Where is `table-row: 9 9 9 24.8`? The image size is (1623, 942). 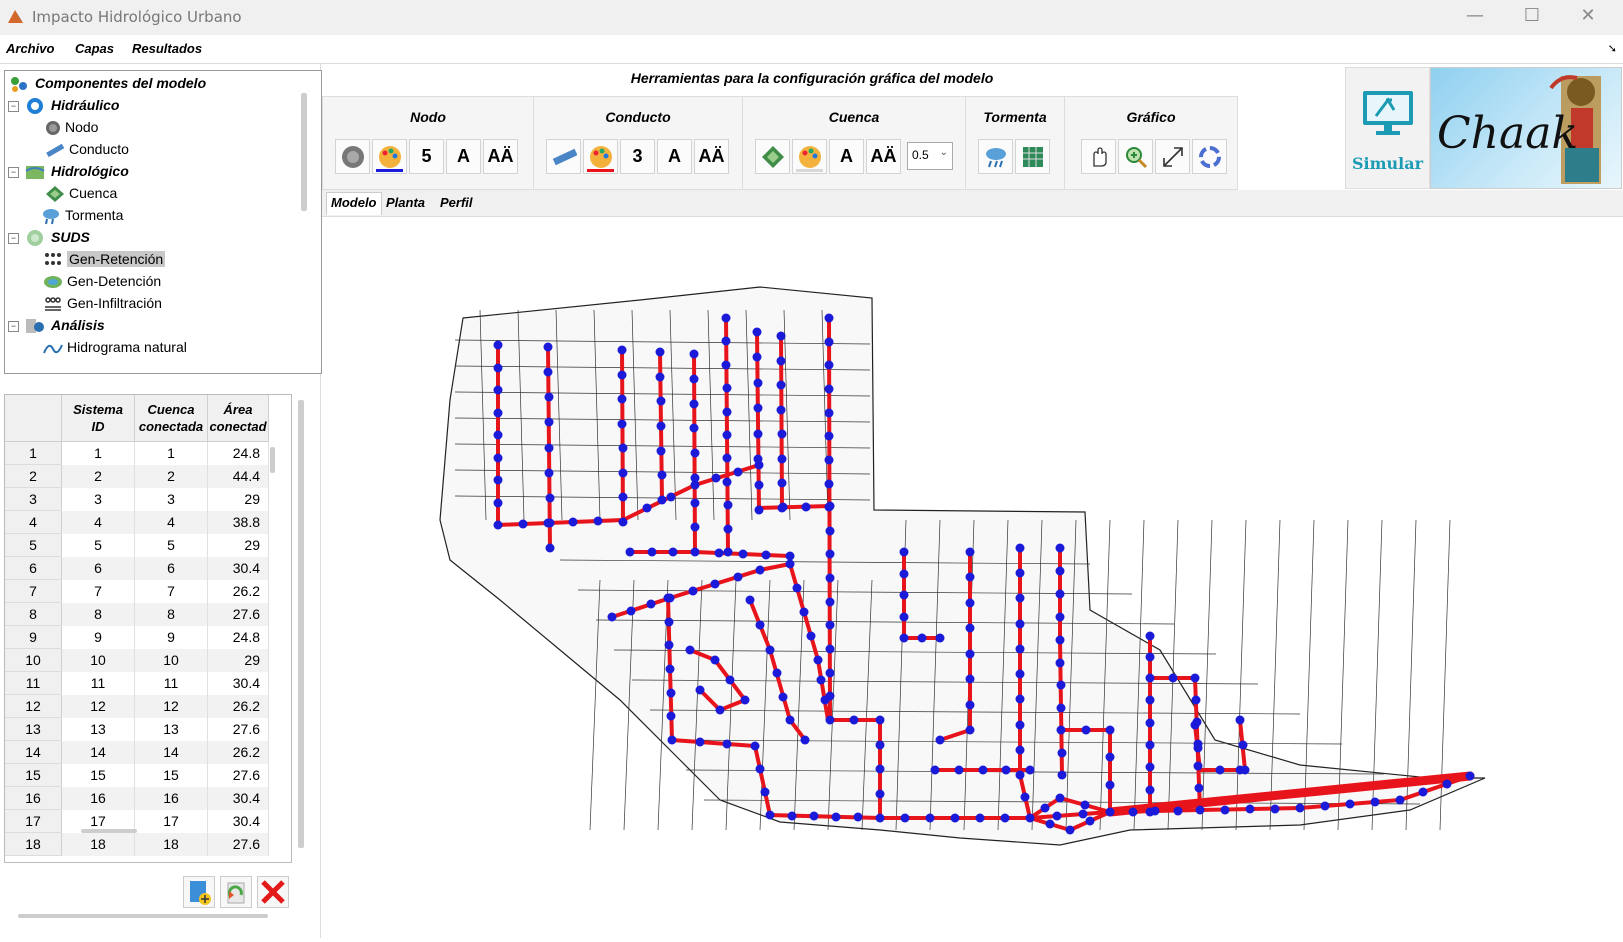
table-row: 9 9 9 24.8 is located at coordinates (137, 637).